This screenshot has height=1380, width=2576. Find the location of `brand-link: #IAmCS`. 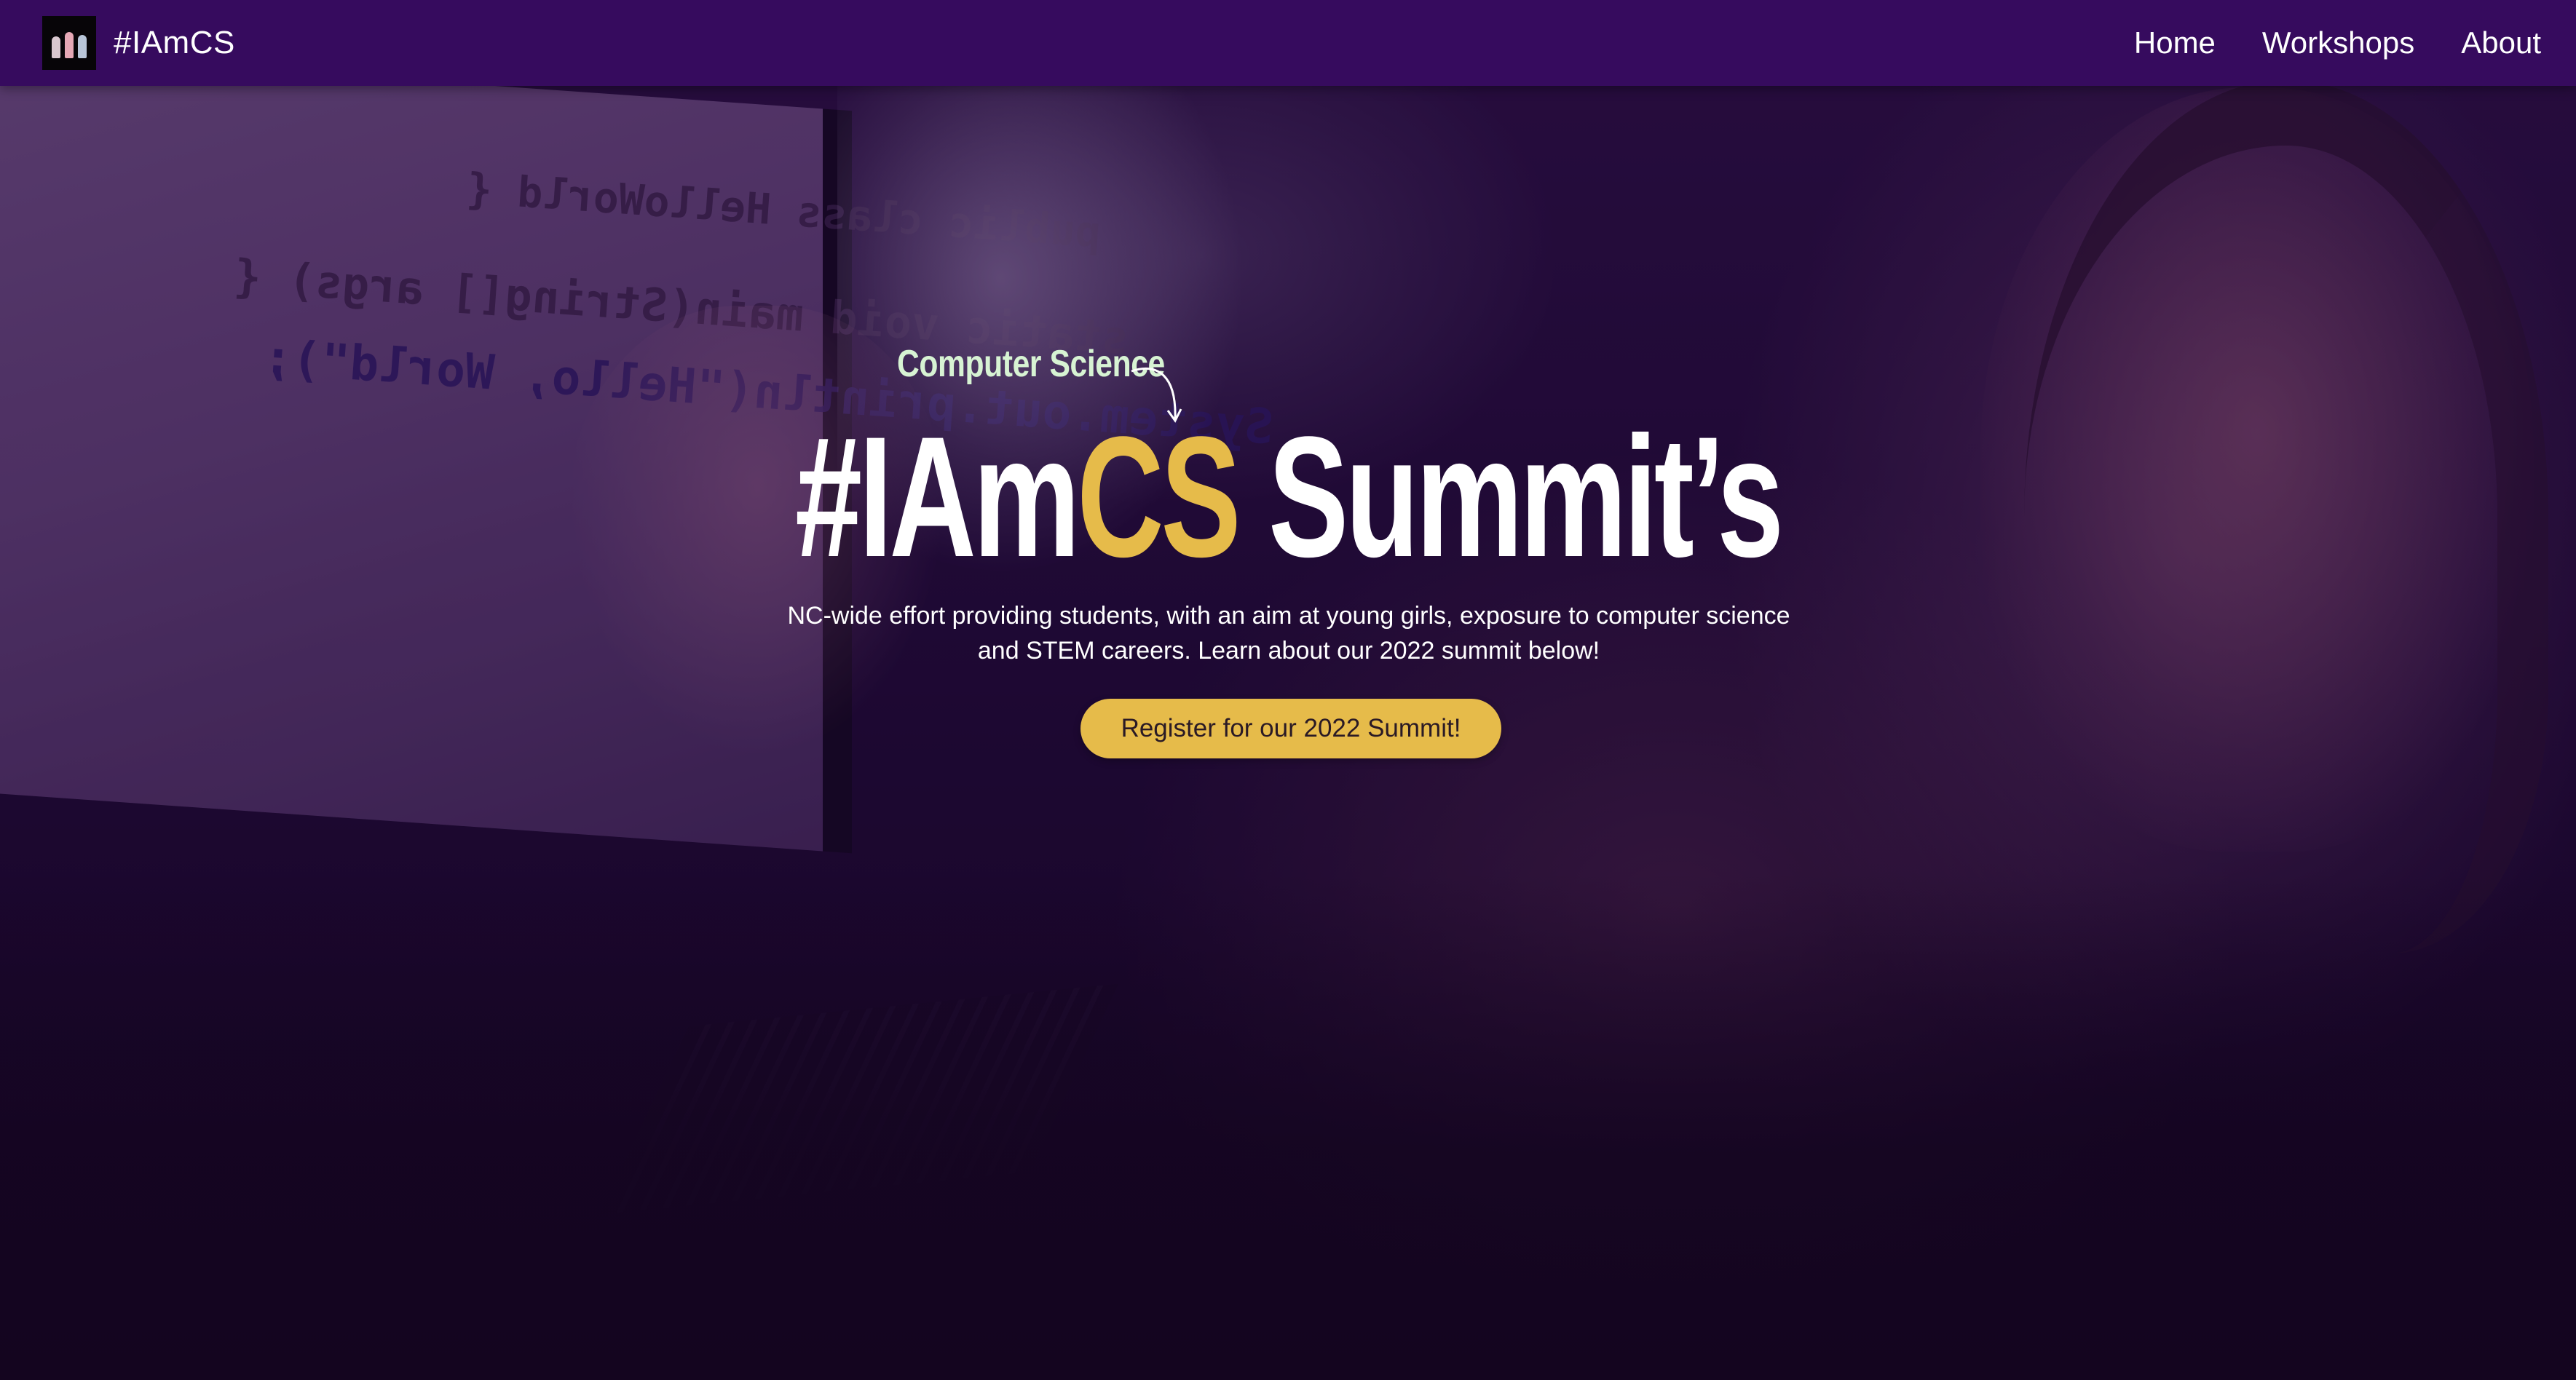

brand-link: #IAmCS is located at coordinates (138, 43).